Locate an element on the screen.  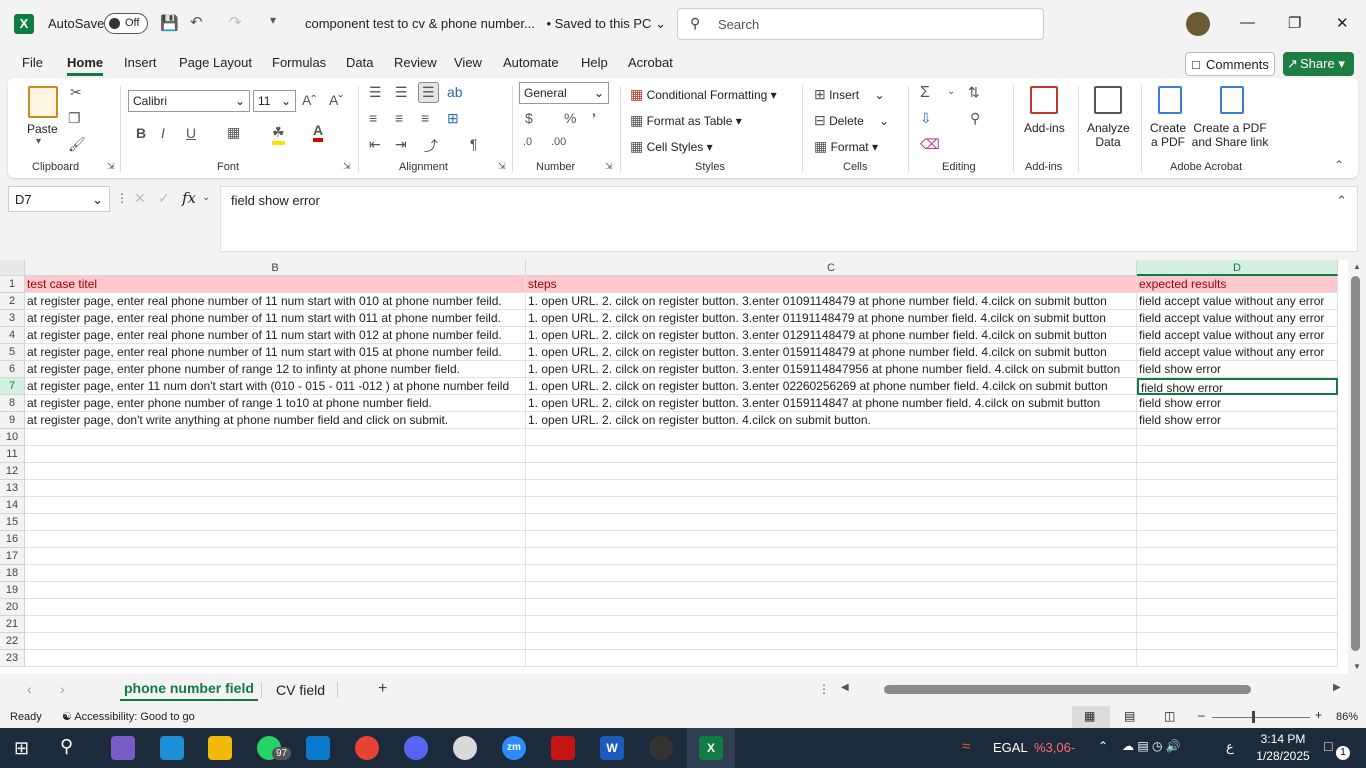
cell-b19 is located at coordinates (275, 590).